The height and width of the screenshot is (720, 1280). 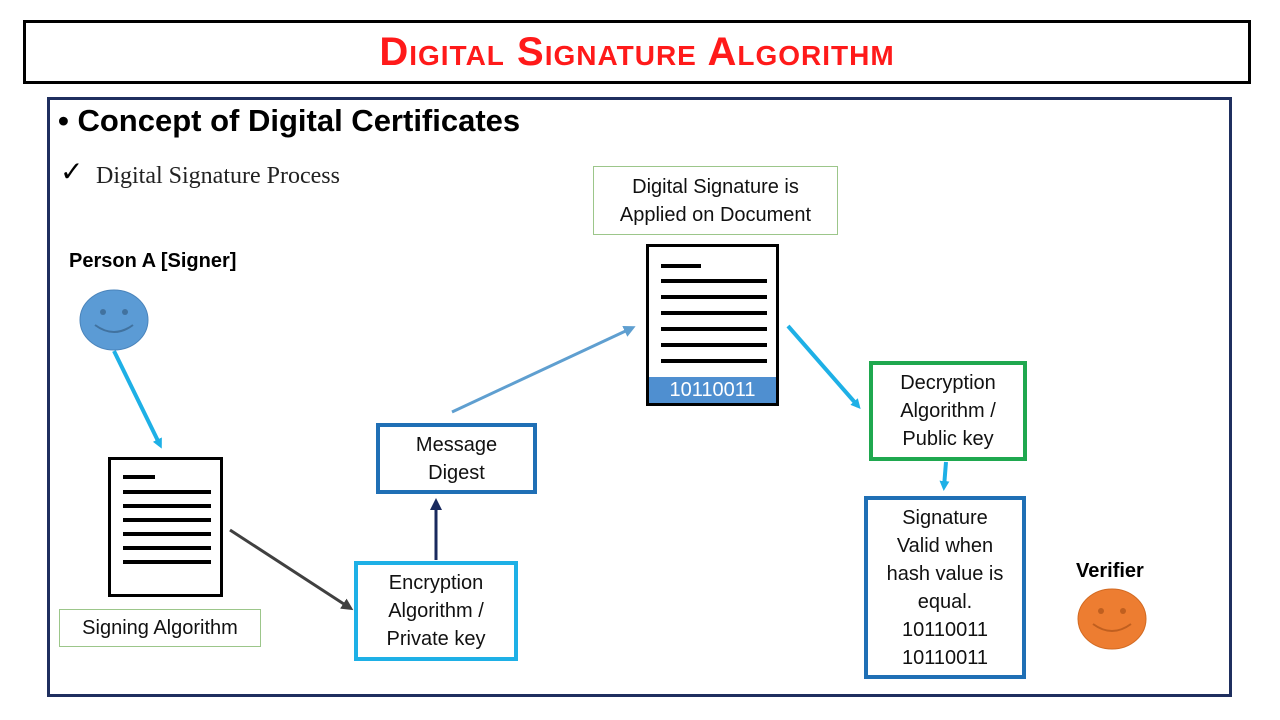 I want to click on arrow-decryption-to-verification, so click(x=944, y=476).